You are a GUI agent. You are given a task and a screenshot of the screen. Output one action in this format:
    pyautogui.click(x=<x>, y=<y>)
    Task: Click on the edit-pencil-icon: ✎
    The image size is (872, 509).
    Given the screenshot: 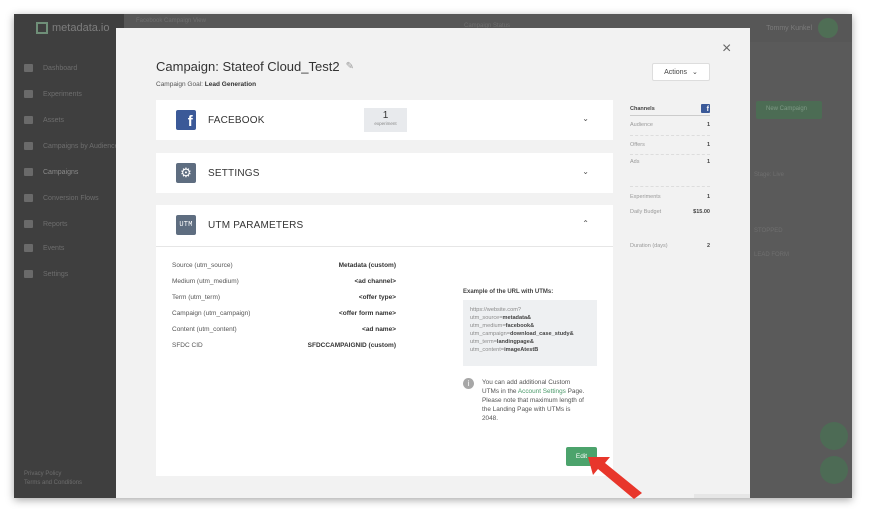 What is the action you would take?
    pyautogui.click(x=351, y=66)
    